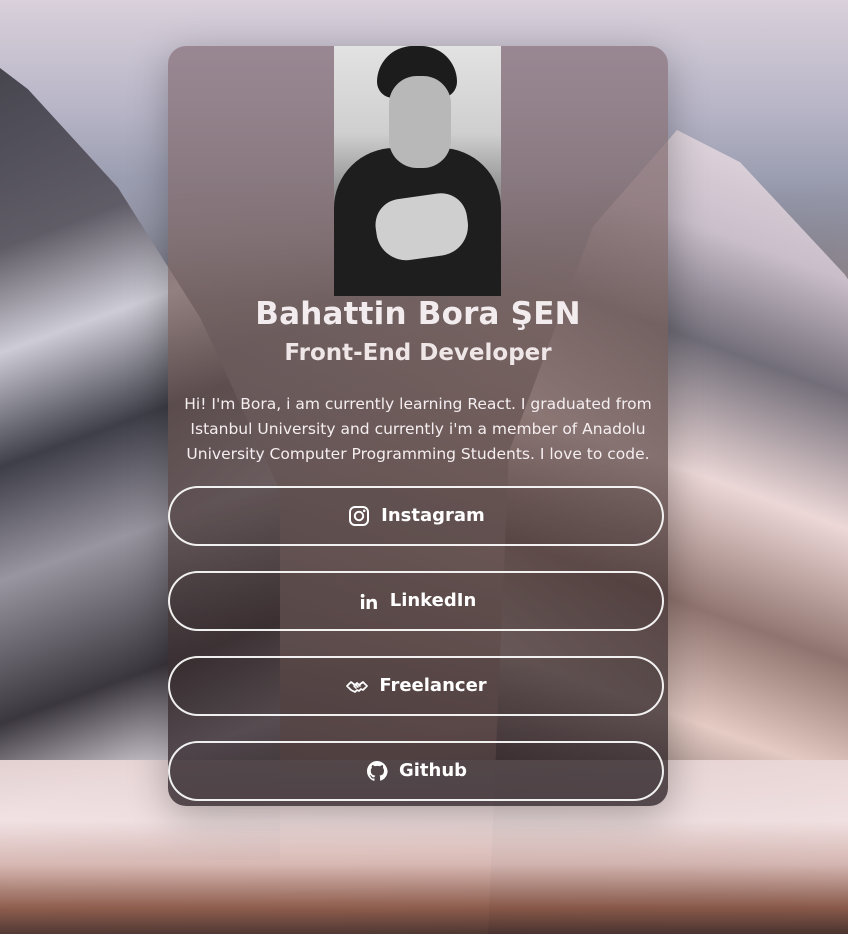 The image size is (848, 934). I want to click on github-link-button: Github, so click(416, 771).